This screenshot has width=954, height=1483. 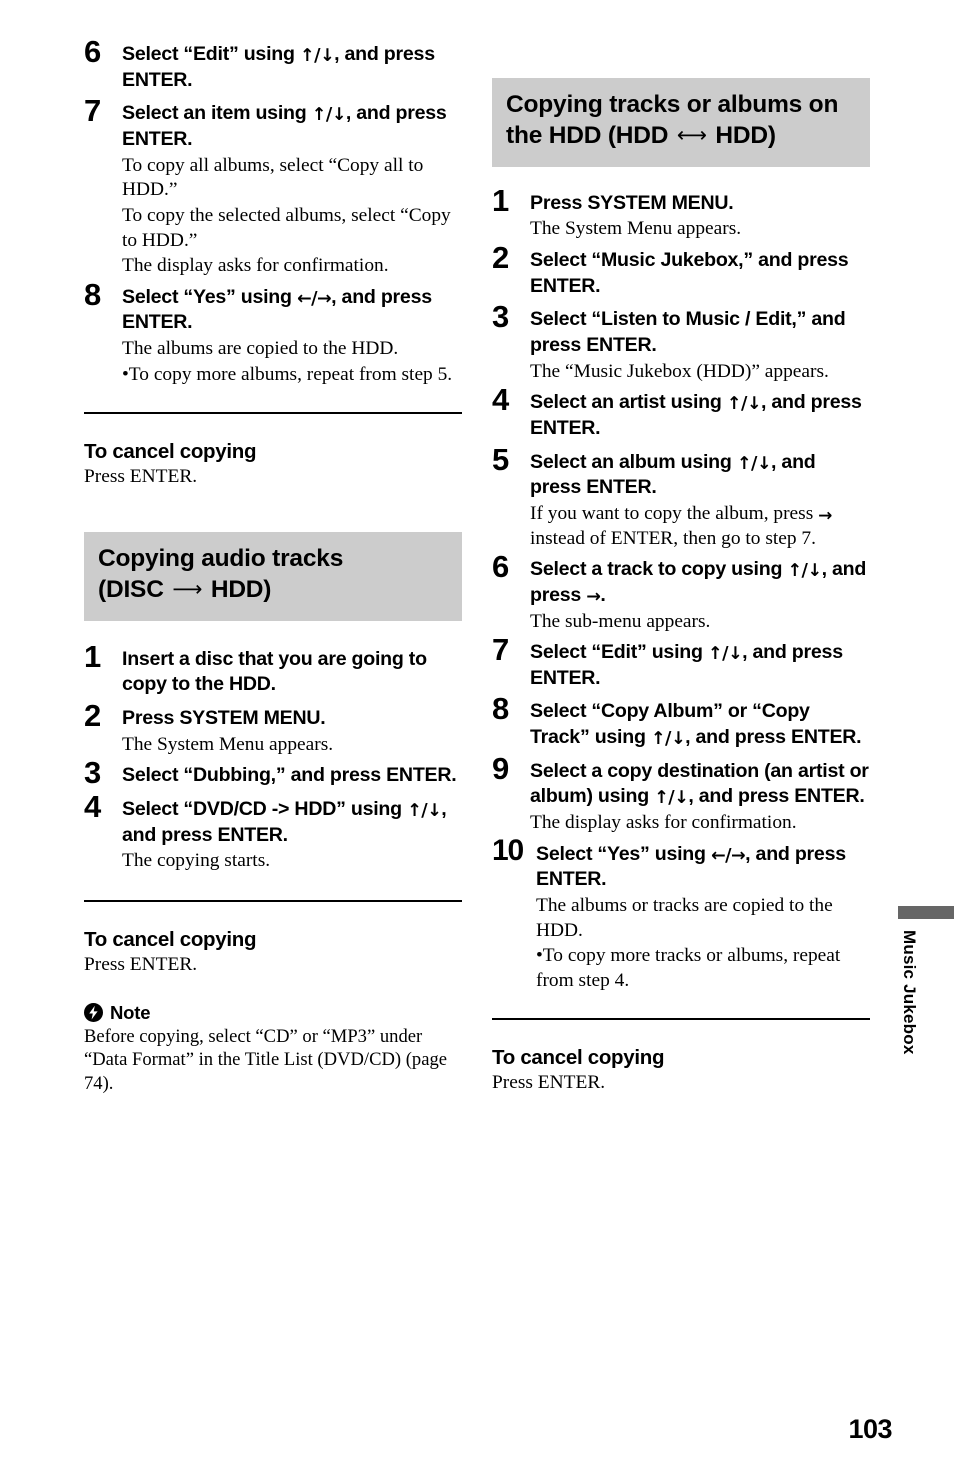 I want to click on step-body-line: The “Music Jukebox (HDD)” appears., so click(x=679, y=371).